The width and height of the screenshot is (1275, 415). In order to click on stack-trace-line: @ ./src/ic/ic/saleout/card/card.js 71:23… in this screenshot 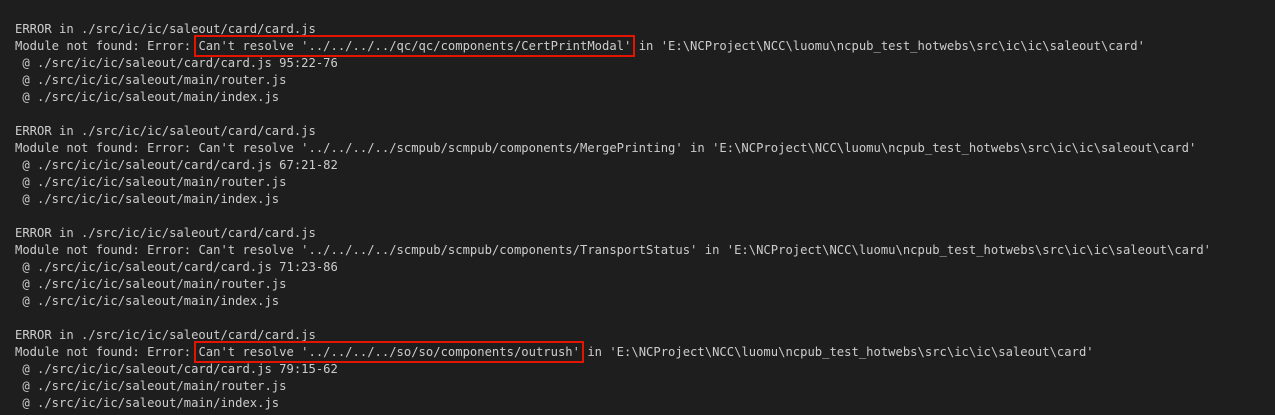, I will do `click(176, 267)`.